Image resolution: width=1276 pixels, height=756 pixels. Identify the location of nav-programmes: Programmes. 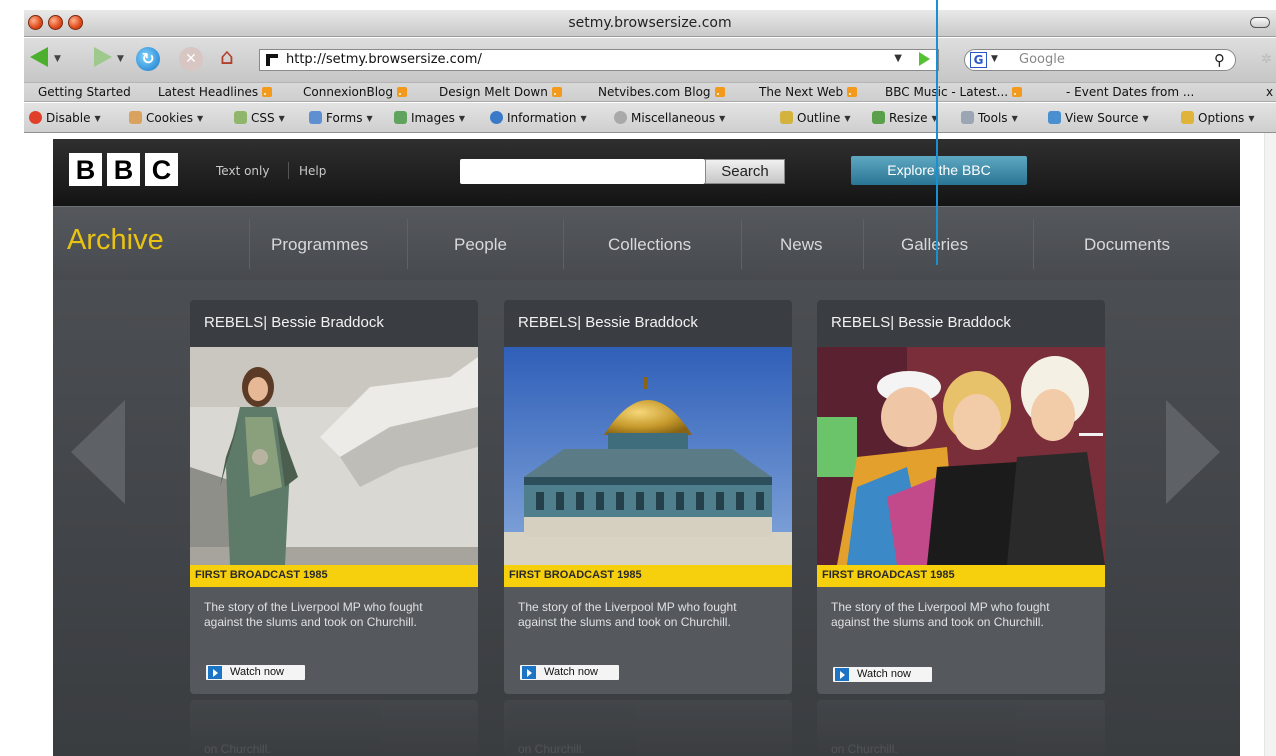
(319, 245).